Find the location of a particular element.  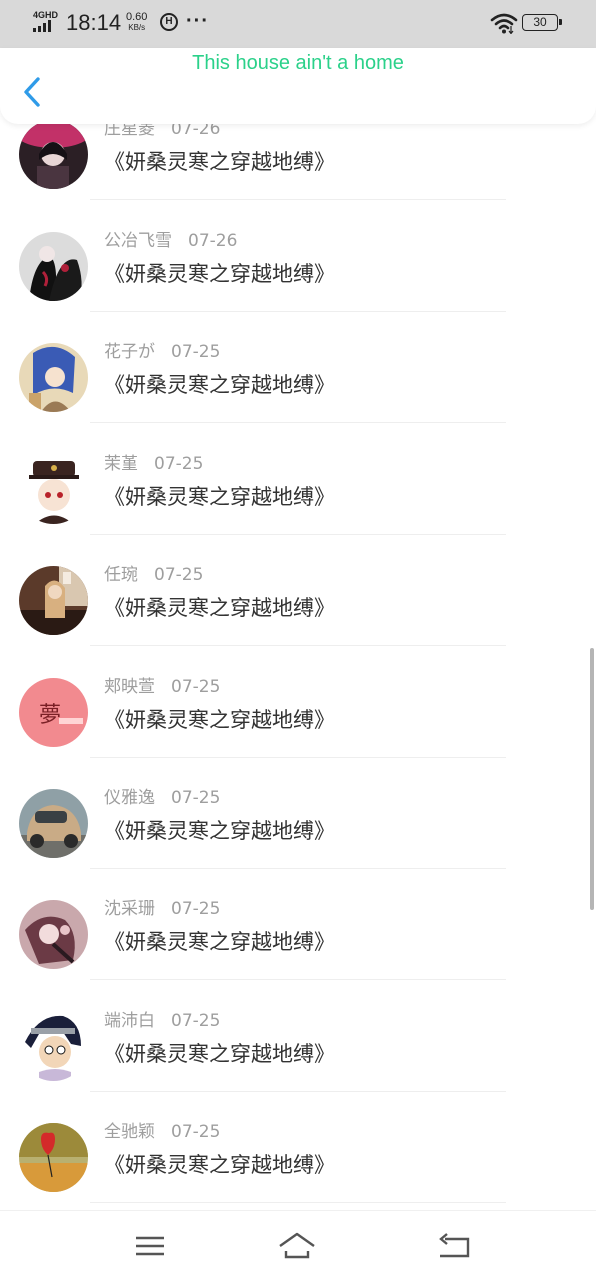

home-icon is located at coordinates (297, 1245).